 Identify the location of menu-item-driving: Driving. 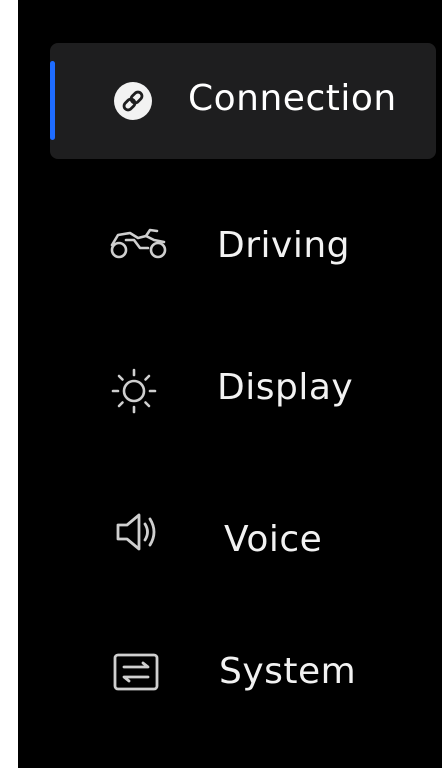
(243, 244).